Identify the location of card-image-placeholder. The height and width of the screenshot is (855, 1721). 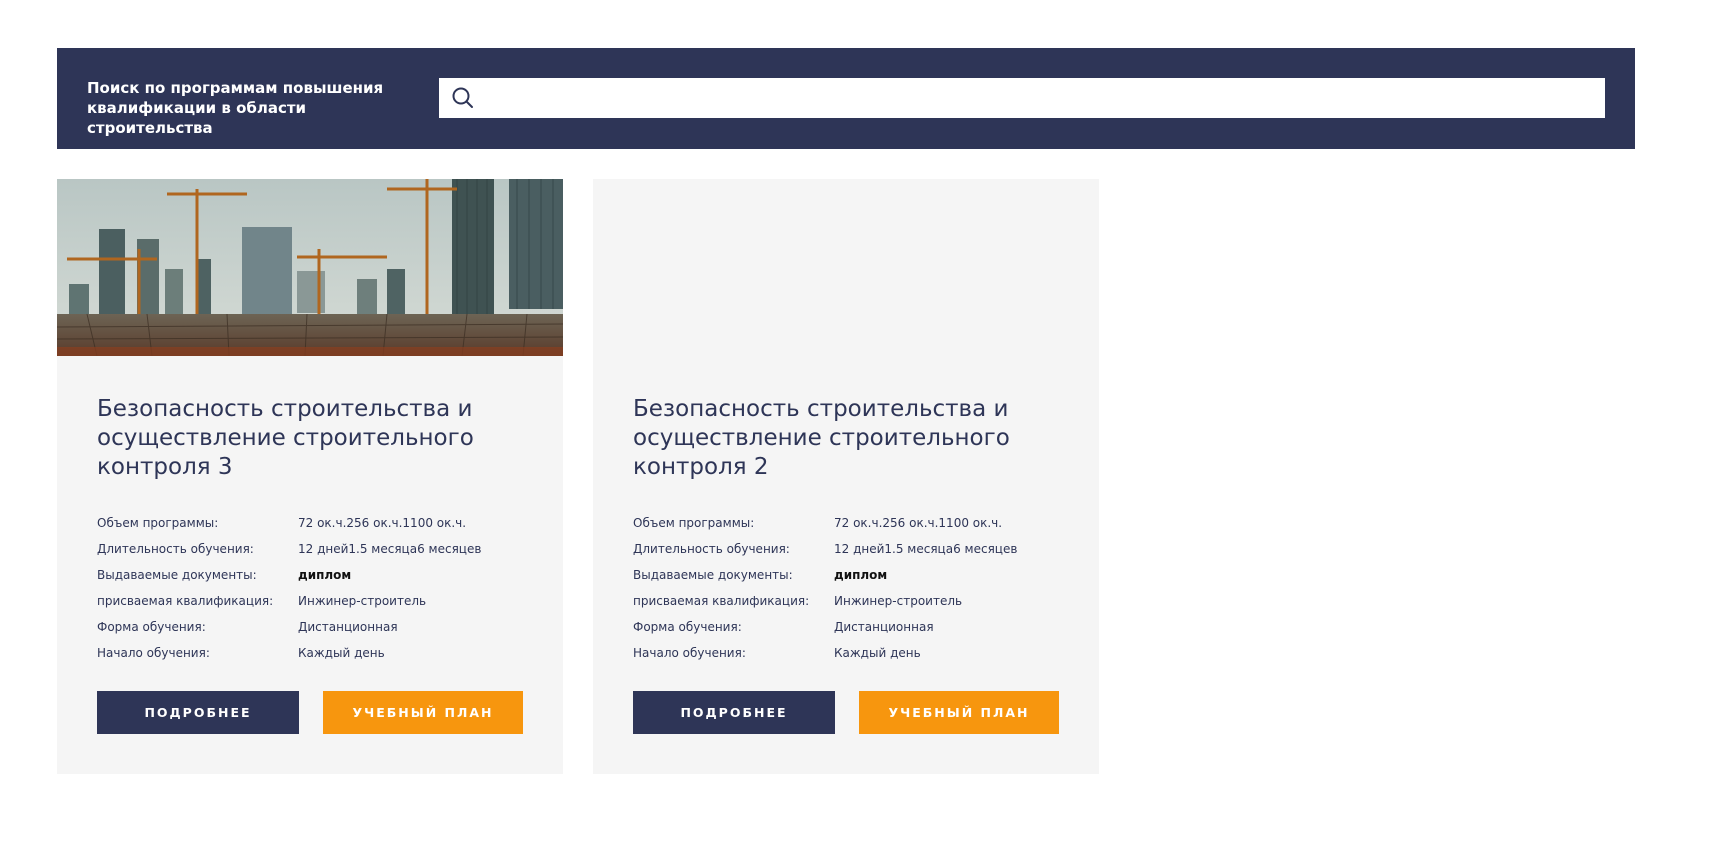
(846, 267).